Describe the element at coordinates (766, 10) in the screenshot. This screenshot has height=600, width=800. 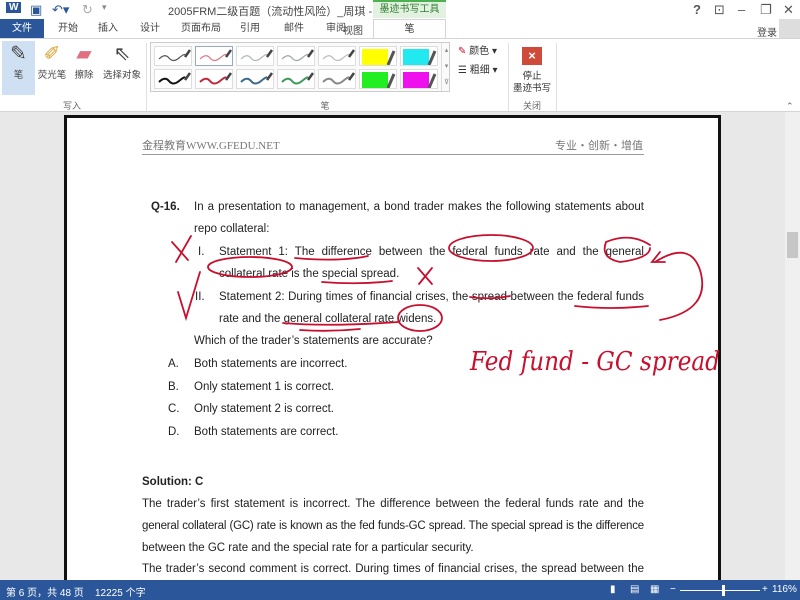
I see `restore-button: ❐` at that location.